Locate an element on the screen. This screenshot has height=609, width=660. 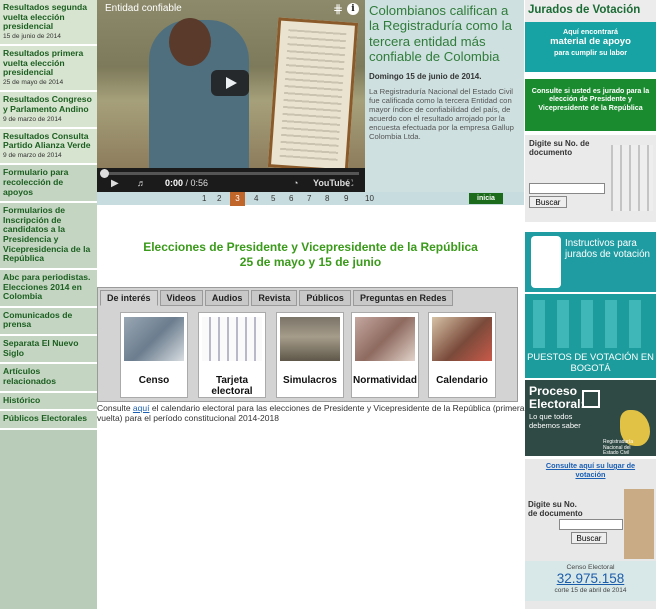
feature-card-label: Simulacros is located at coordinates (310, 380).